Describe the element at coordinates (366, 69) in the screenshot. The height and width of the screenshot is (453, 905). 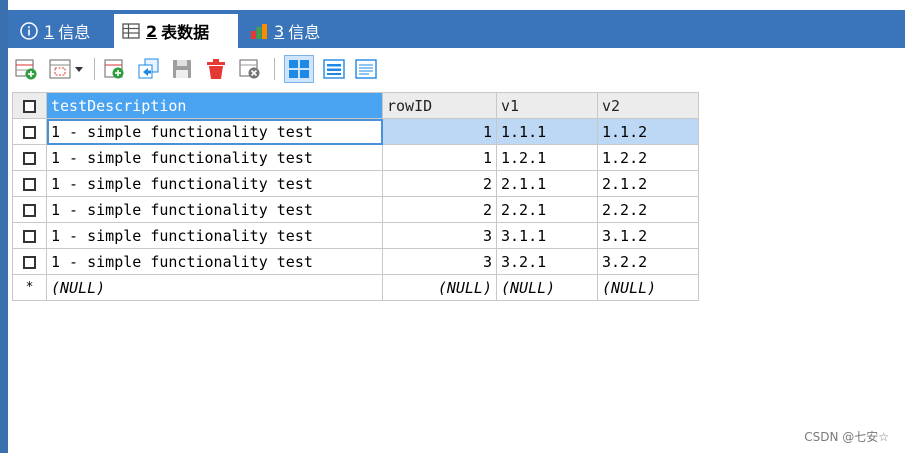
I see `text-view-icon` at that location.